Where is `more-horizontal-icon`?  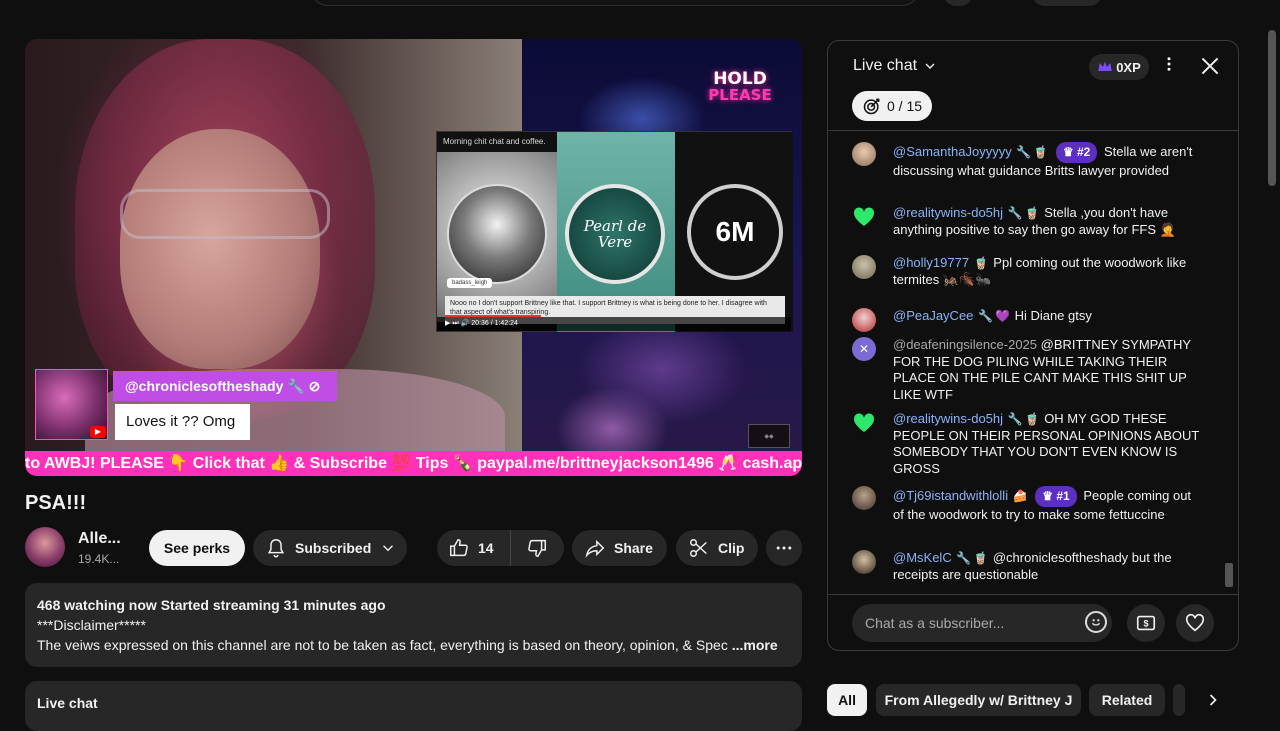
more-horizontal-icon is located at coordinates (784, 548).